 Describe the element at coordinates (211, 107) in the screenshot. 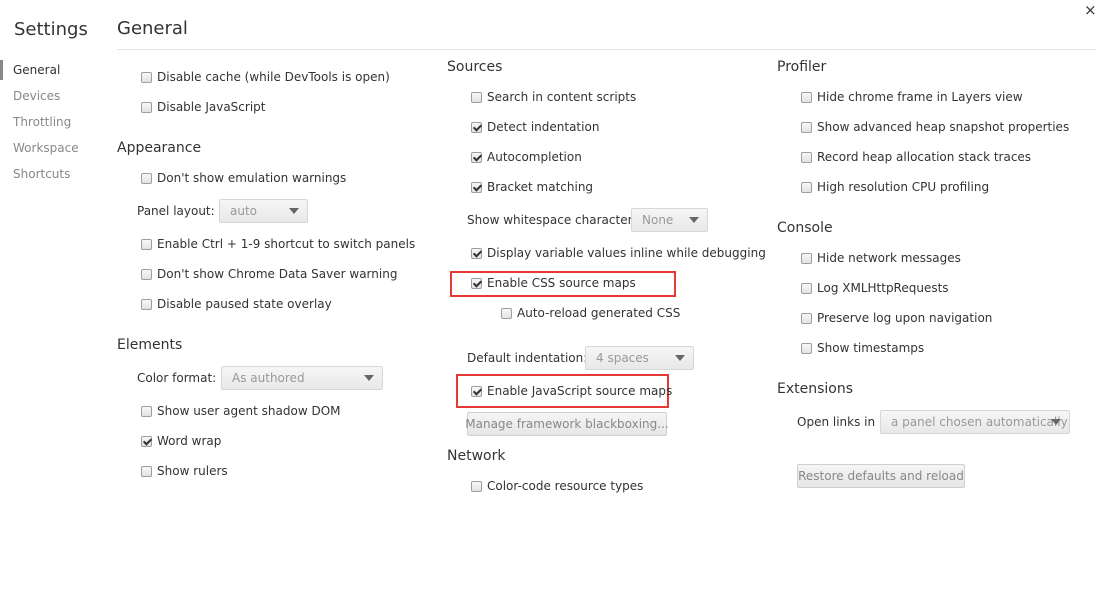

I see `disable-javascript-label: Disable JavaScript` at that location.